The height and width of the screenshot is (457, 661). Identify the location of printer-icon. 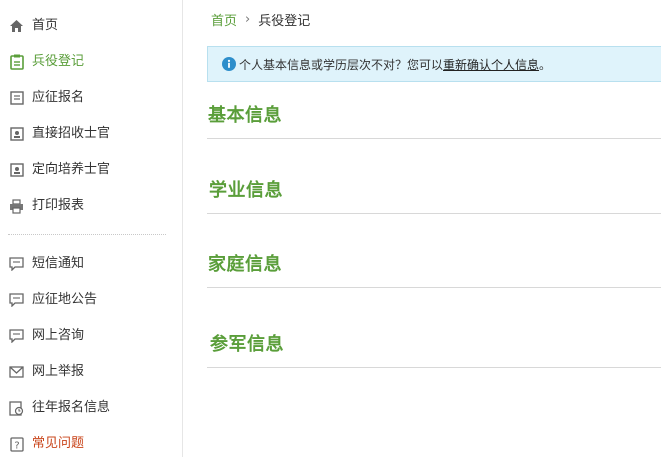
(16, 206).